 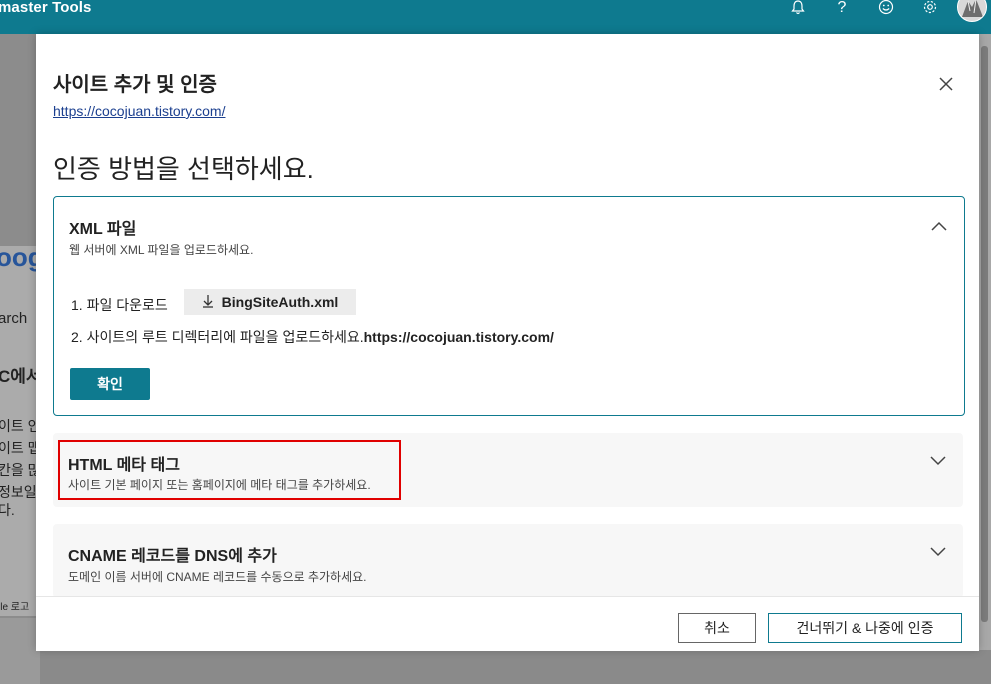 What do you see at coordinates (139, 111) in the screenshot?
I see `site-url-link: https://cocojuan.tistory.com/` at bounding box center [139, 111].